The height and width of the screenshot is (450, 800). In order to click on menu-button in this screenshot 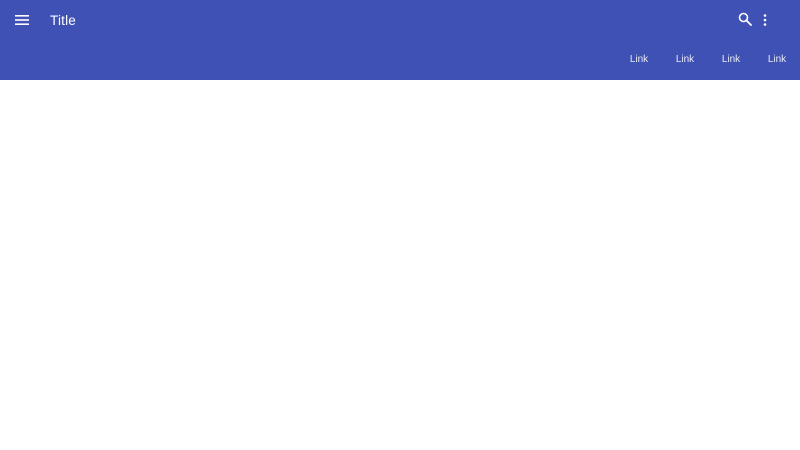, I will do `click(22, 20)`.